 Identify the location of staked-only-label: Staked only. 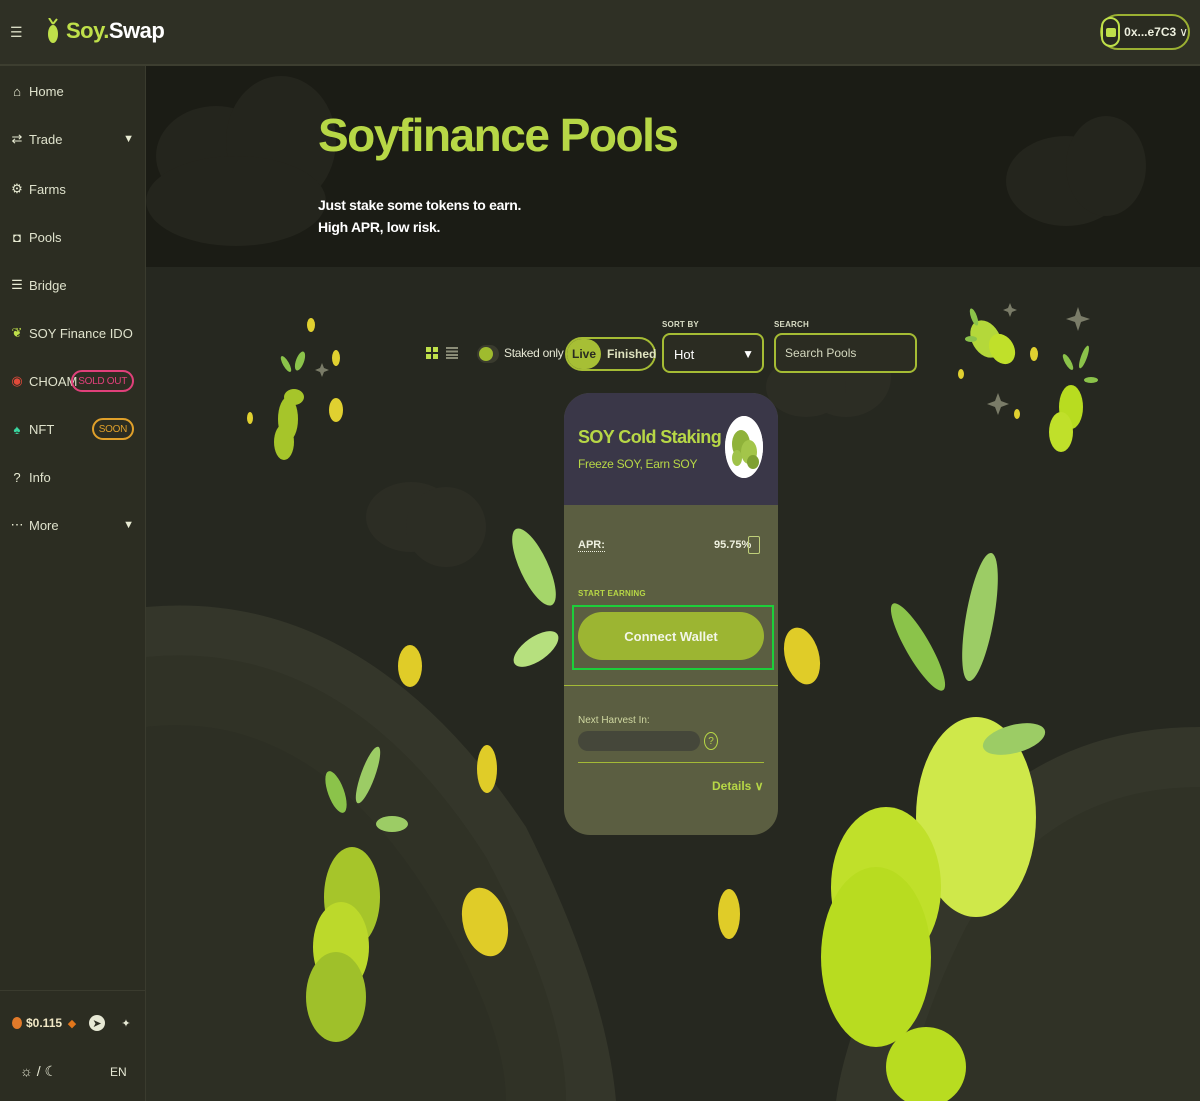
(534, 353).